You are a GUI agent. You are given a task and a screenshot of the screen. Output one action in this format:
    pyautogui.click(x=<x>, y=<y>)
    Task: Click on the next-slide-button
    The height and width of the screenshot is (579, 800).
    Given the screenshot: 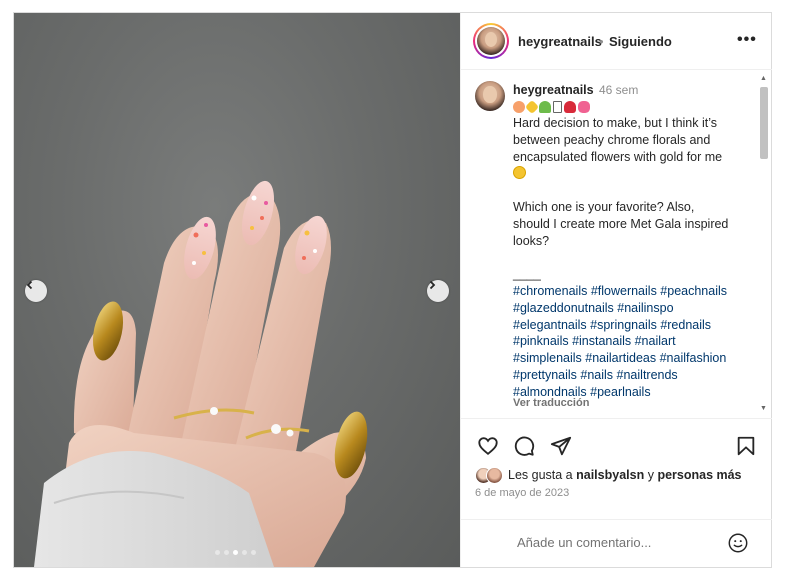 What is the action you would take?
    pyautogui.click(x=438, y=291)
    